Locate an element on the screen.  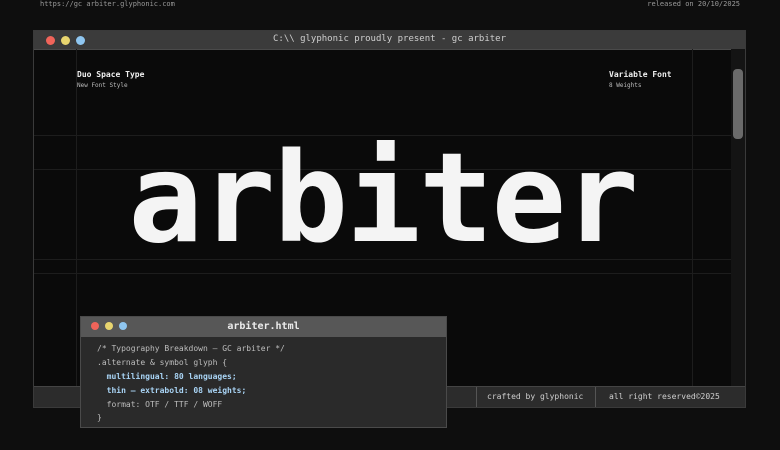
code-closing-brace: } is located at coordinates (99, 417).